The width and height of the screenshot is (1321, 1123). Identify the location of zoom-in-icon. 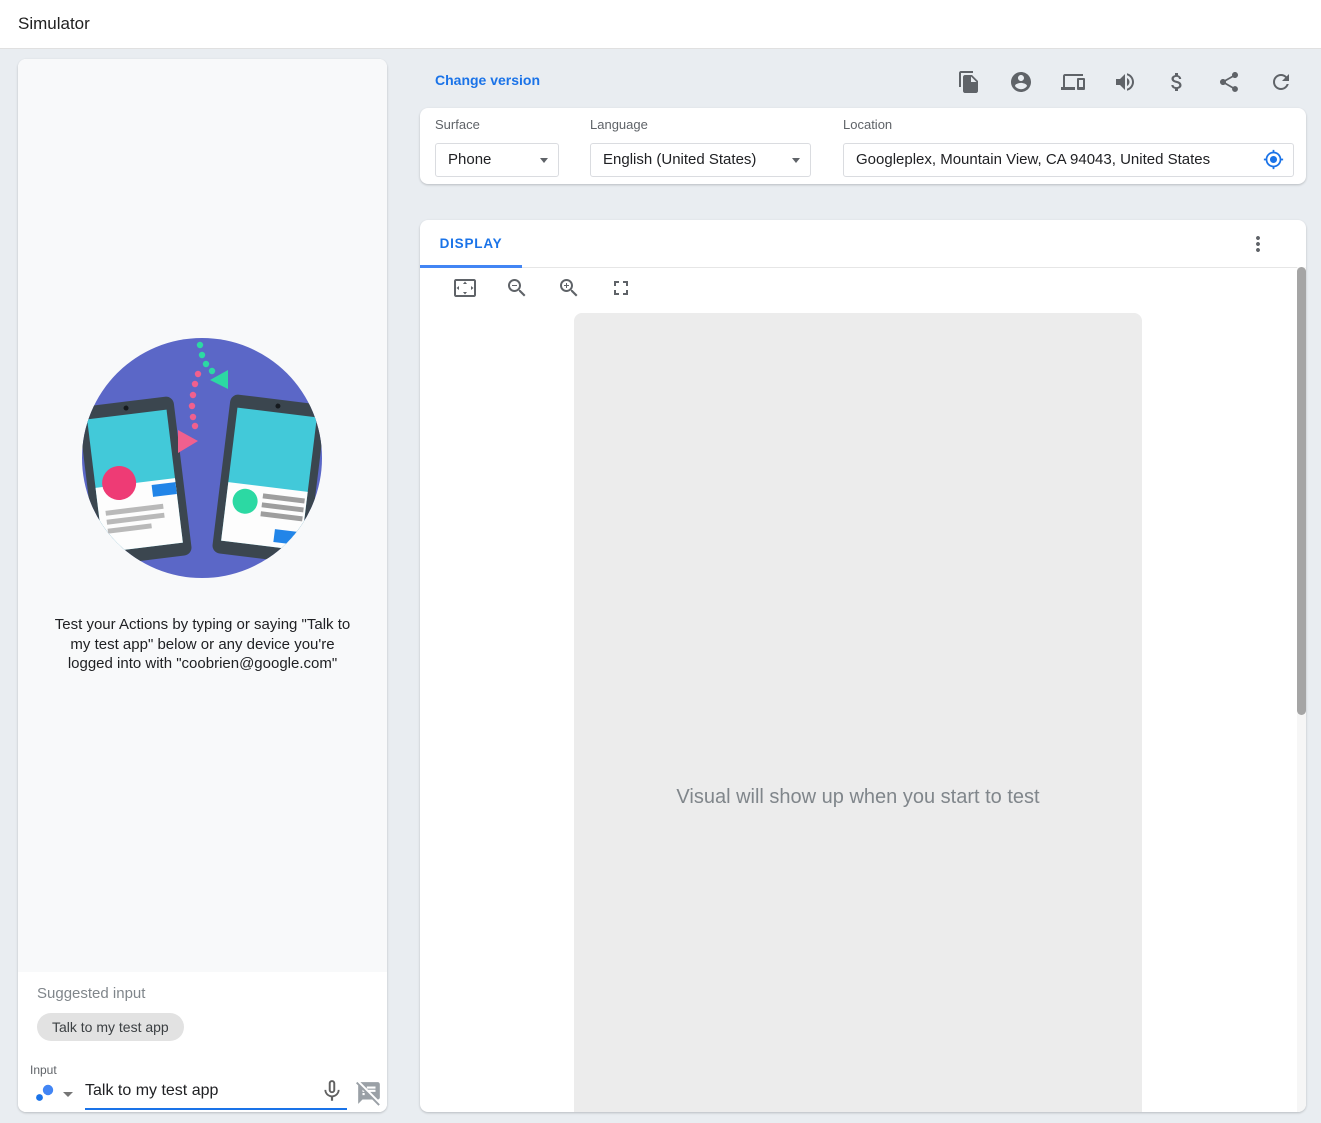
(569, 288).